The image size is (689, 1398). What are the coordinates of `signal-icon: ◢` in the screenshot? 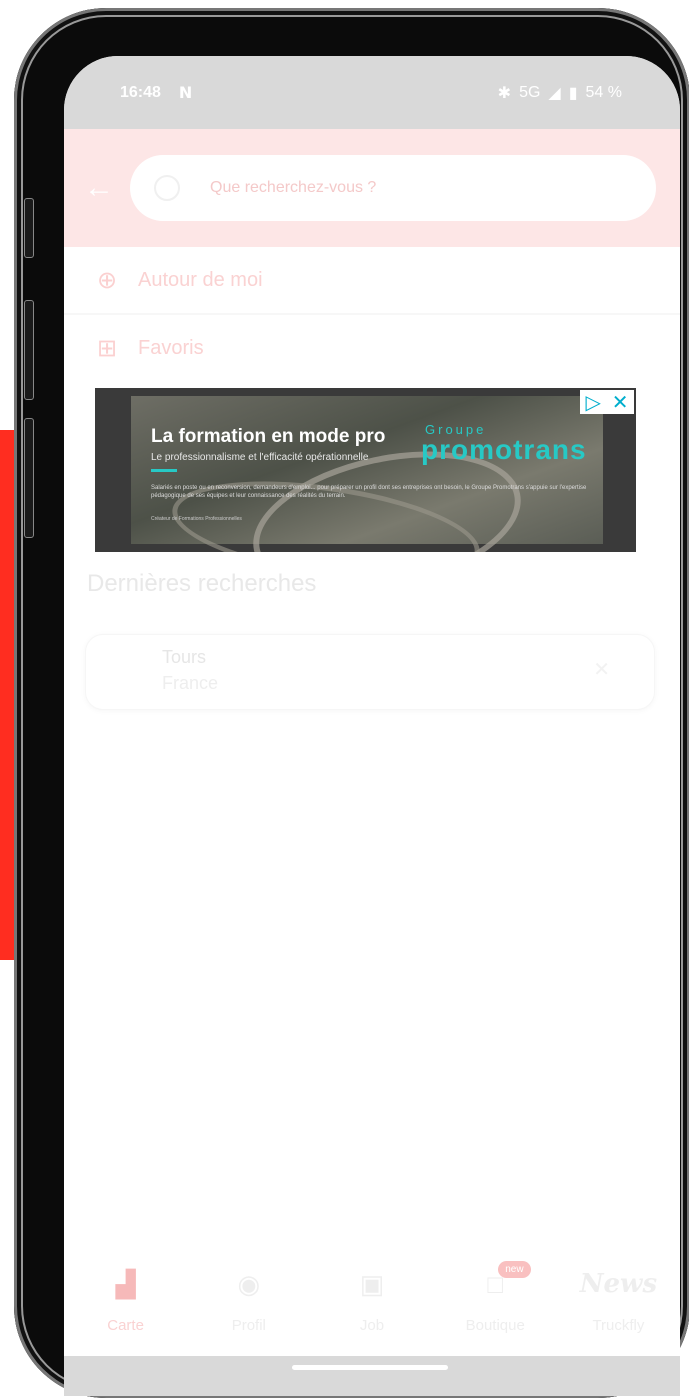 It's located at (554, 93).